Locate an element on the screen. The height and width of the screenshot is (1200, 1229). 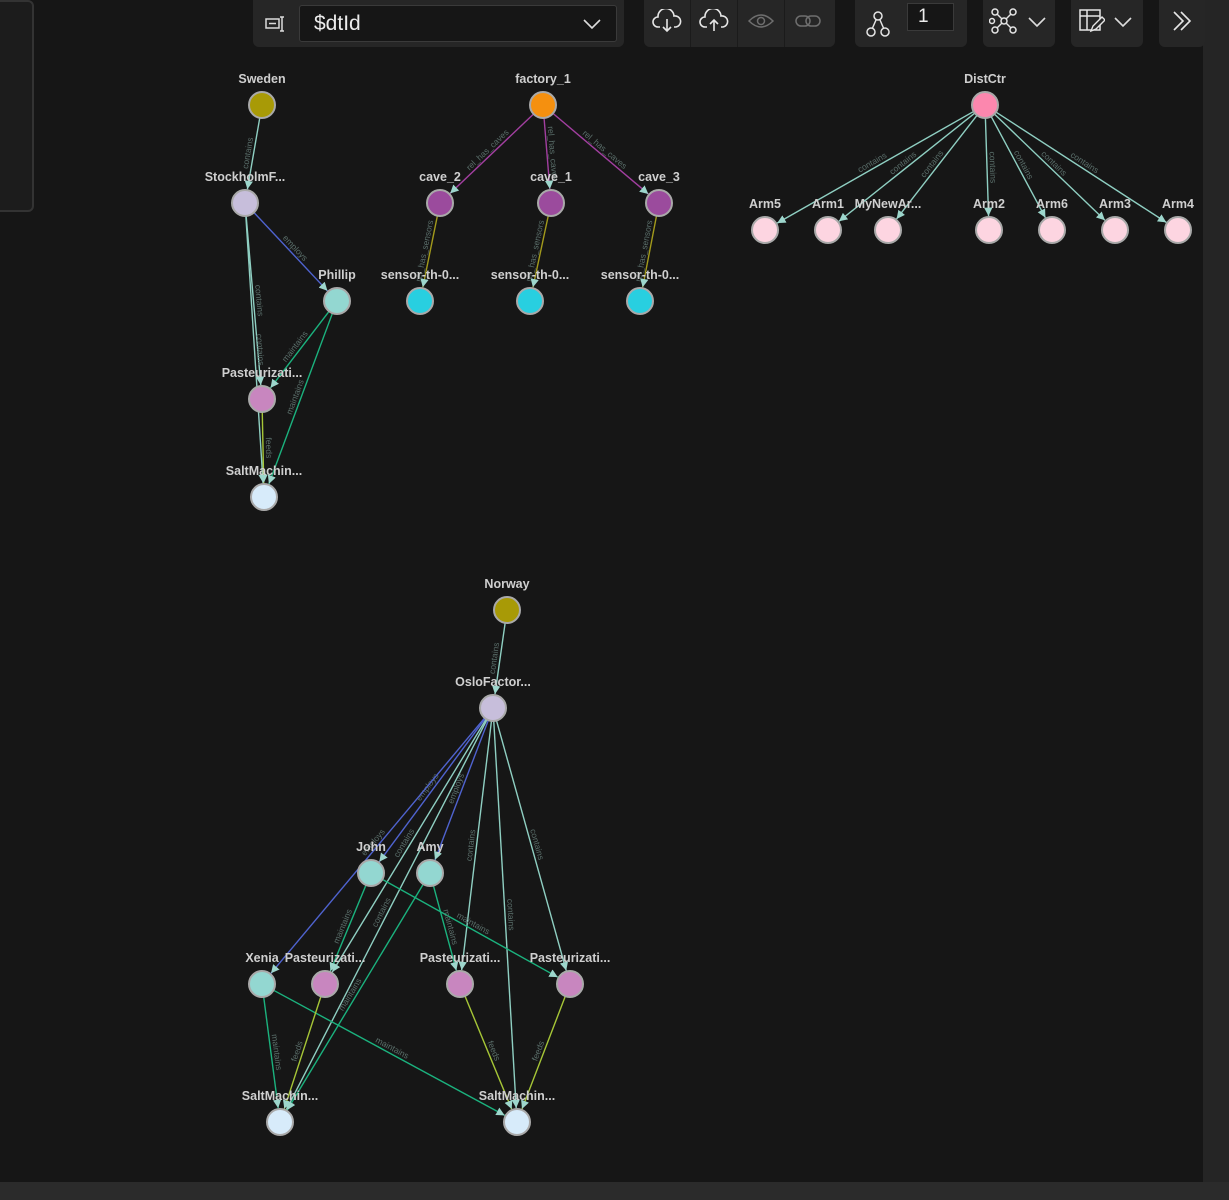
node-label: factory_1 is located at coordinates (543, 79).